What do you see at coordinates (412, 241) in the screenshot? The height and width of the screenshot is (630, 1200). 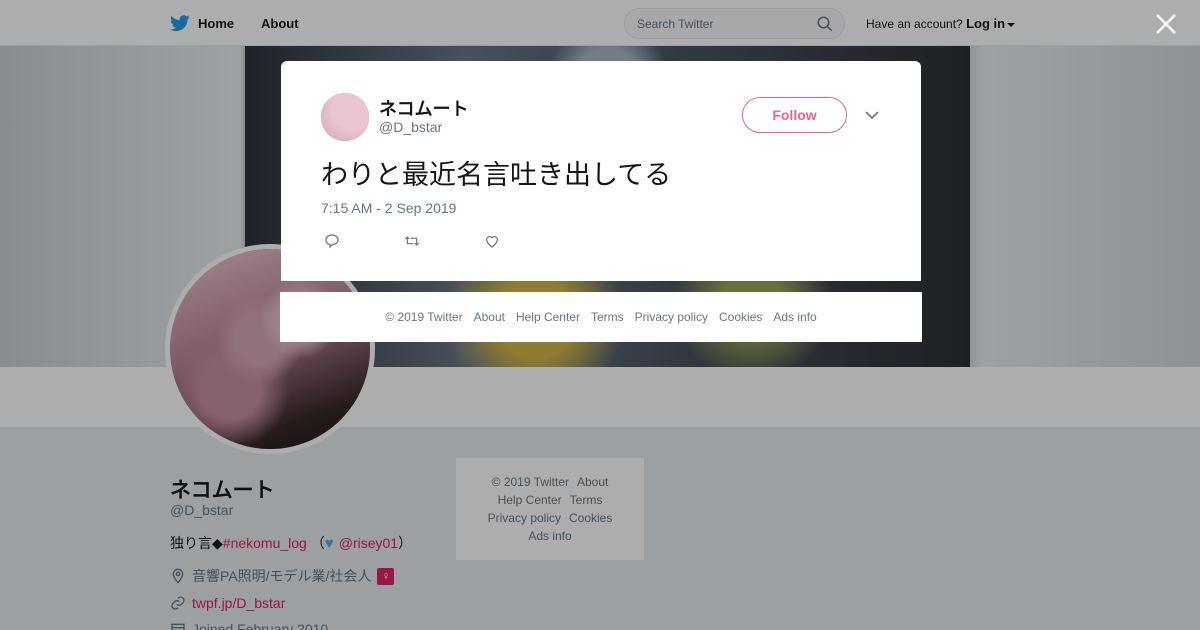 I see `retweet-icon` at bounding box center [412, 241].